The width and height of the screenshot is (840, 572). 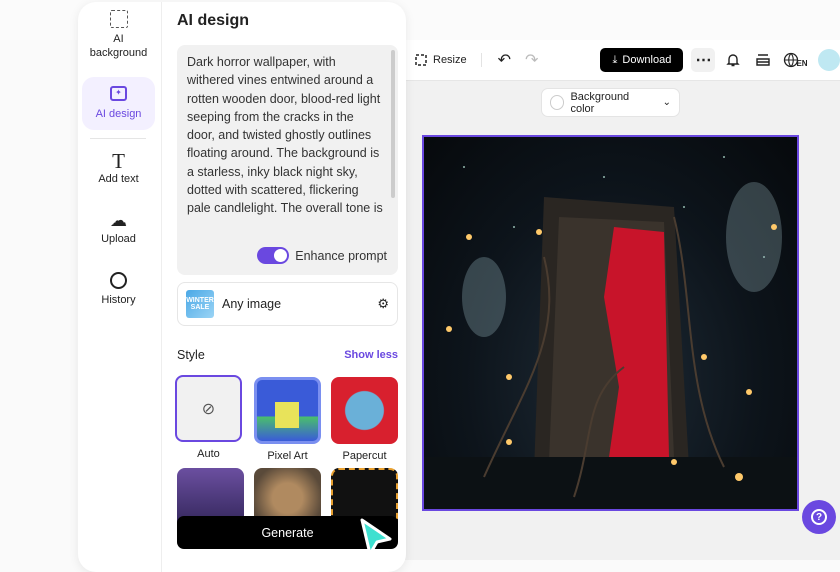 I want to click on ai-design-icon: ✦, so click(x=118, y=93).